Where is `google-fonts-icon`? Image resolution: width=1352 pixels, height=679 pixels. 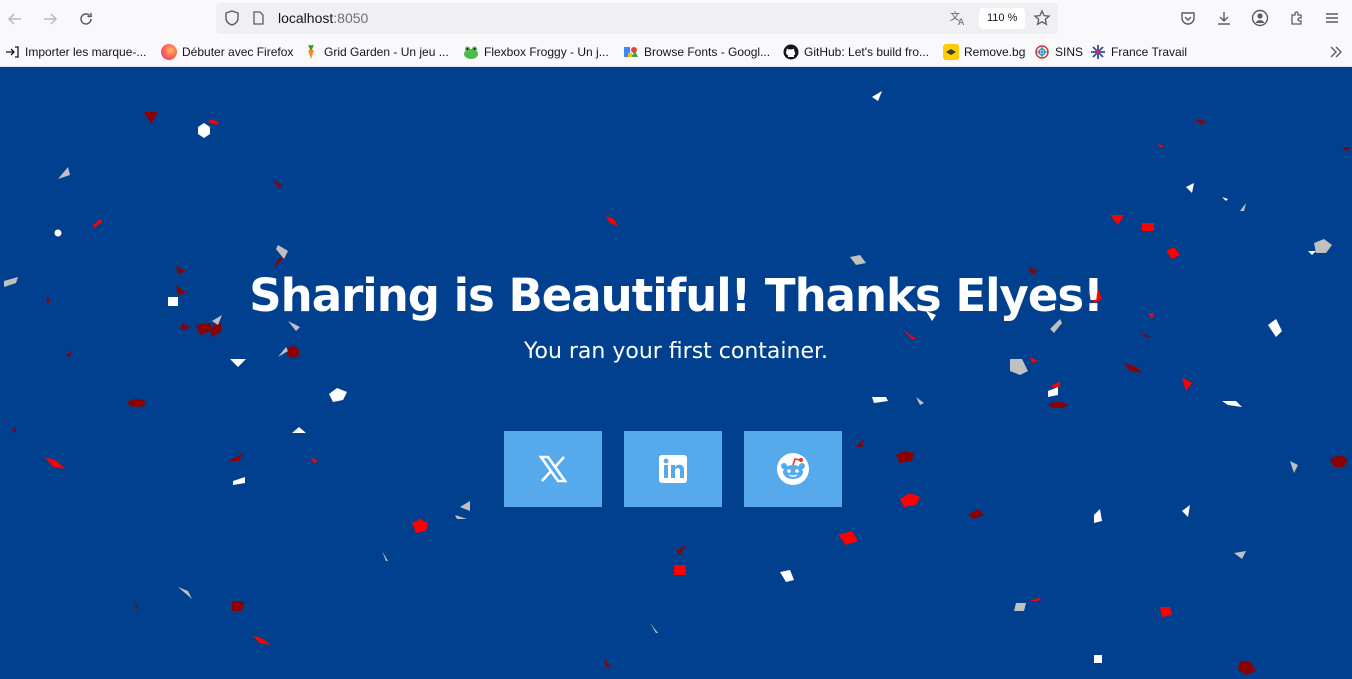 google-fonts-icon is located at coordinates (631, 52).